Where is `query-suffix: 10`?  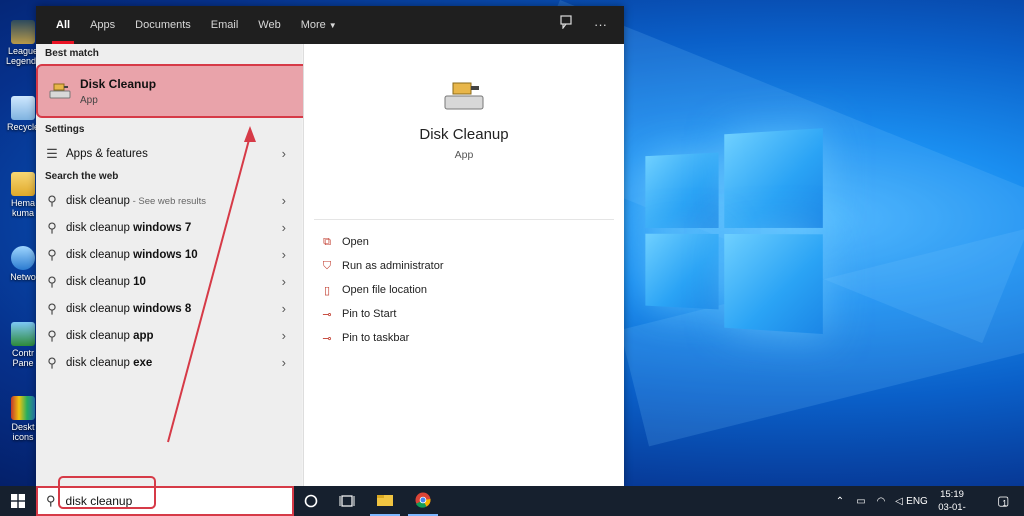
query-suffix: 10 is located at coordinates (139, 281).